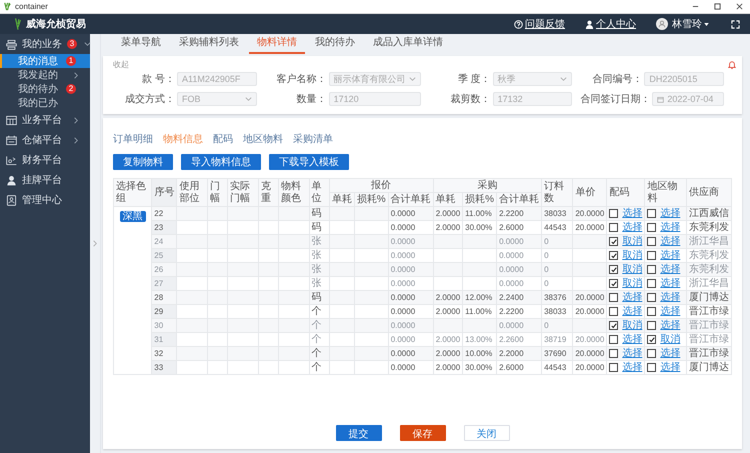 This screenshot has width=750, height=453. Describe the element at coordinates (471, 99) in the screenshot. I see `field-label: 裁剪数：` at that location.